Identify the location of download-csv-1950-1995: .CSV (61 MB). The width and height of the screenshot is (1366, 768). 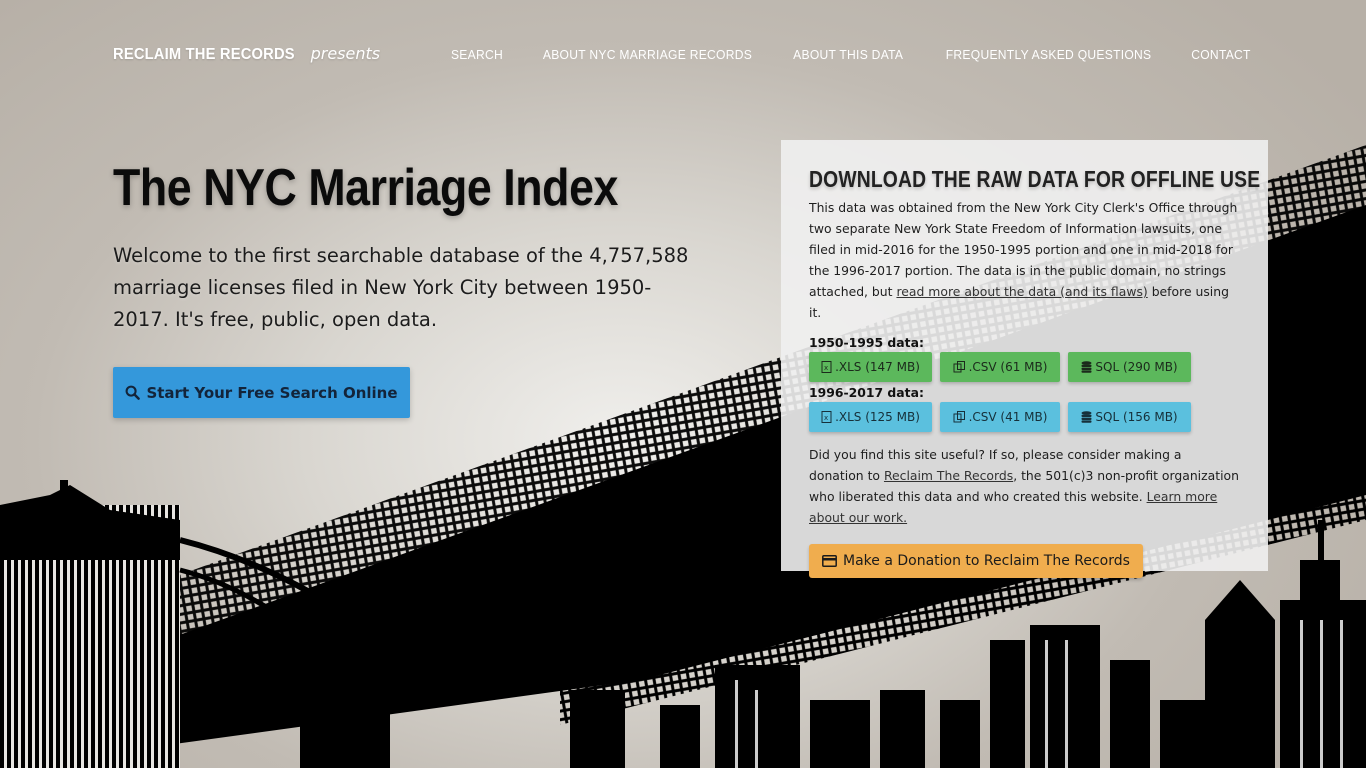
(1000, 367).